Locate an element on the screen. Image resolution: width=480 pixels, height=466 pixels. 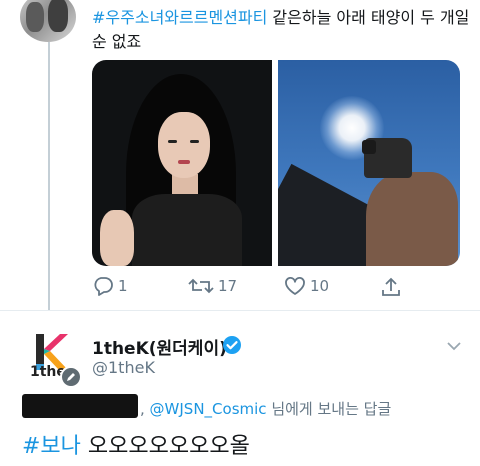
pencil-icon is located at coordinates (71, 377).